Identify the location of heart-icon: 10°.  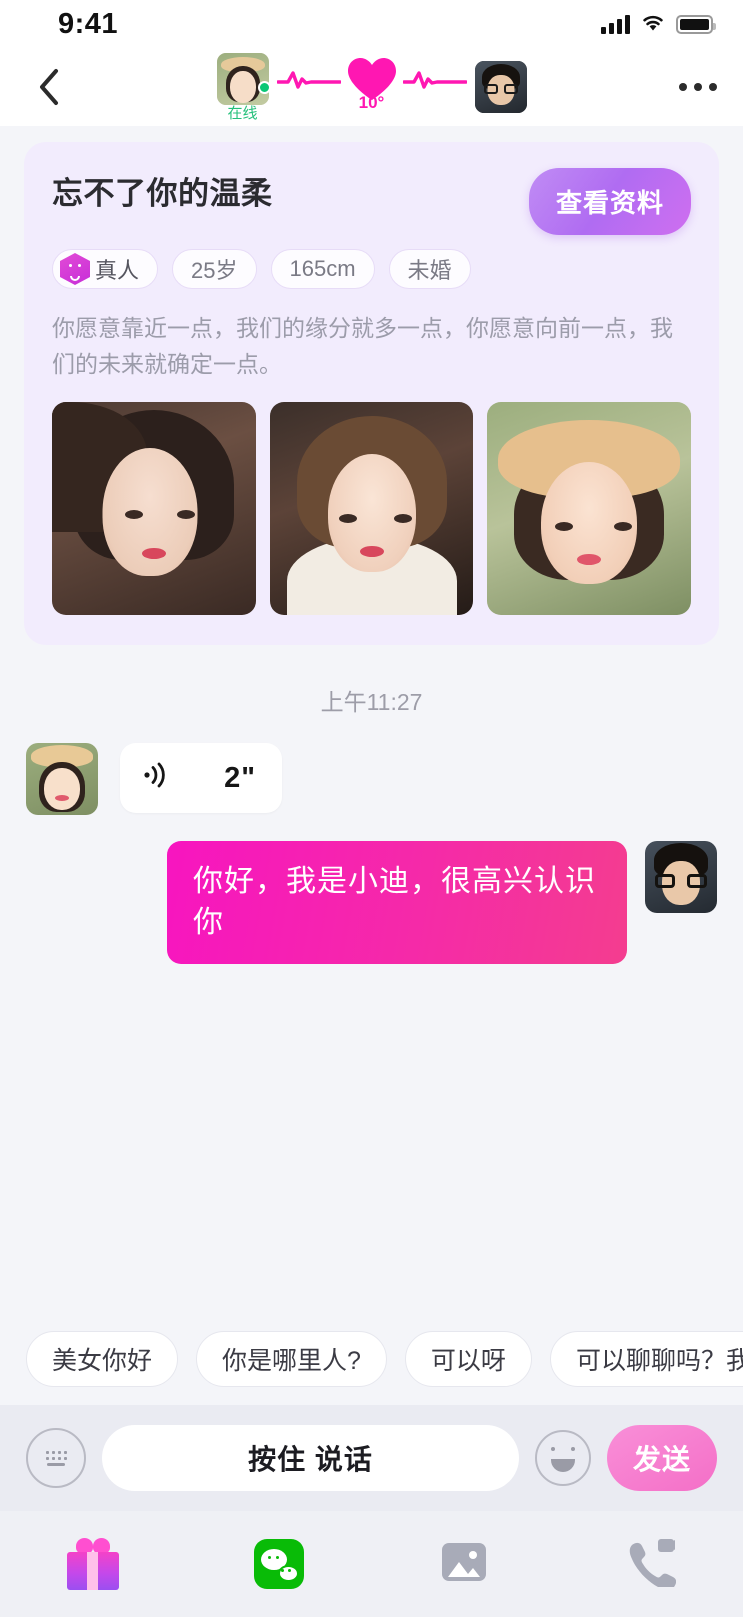
(372, 83).